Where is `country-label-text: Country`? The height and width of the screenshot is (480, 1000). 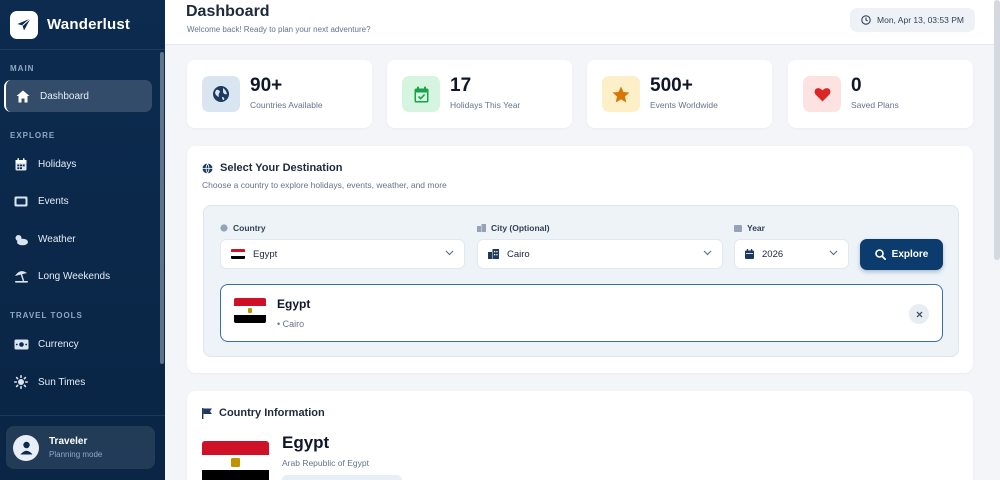
country-label-text: Country is located at coordinates (249, 228).